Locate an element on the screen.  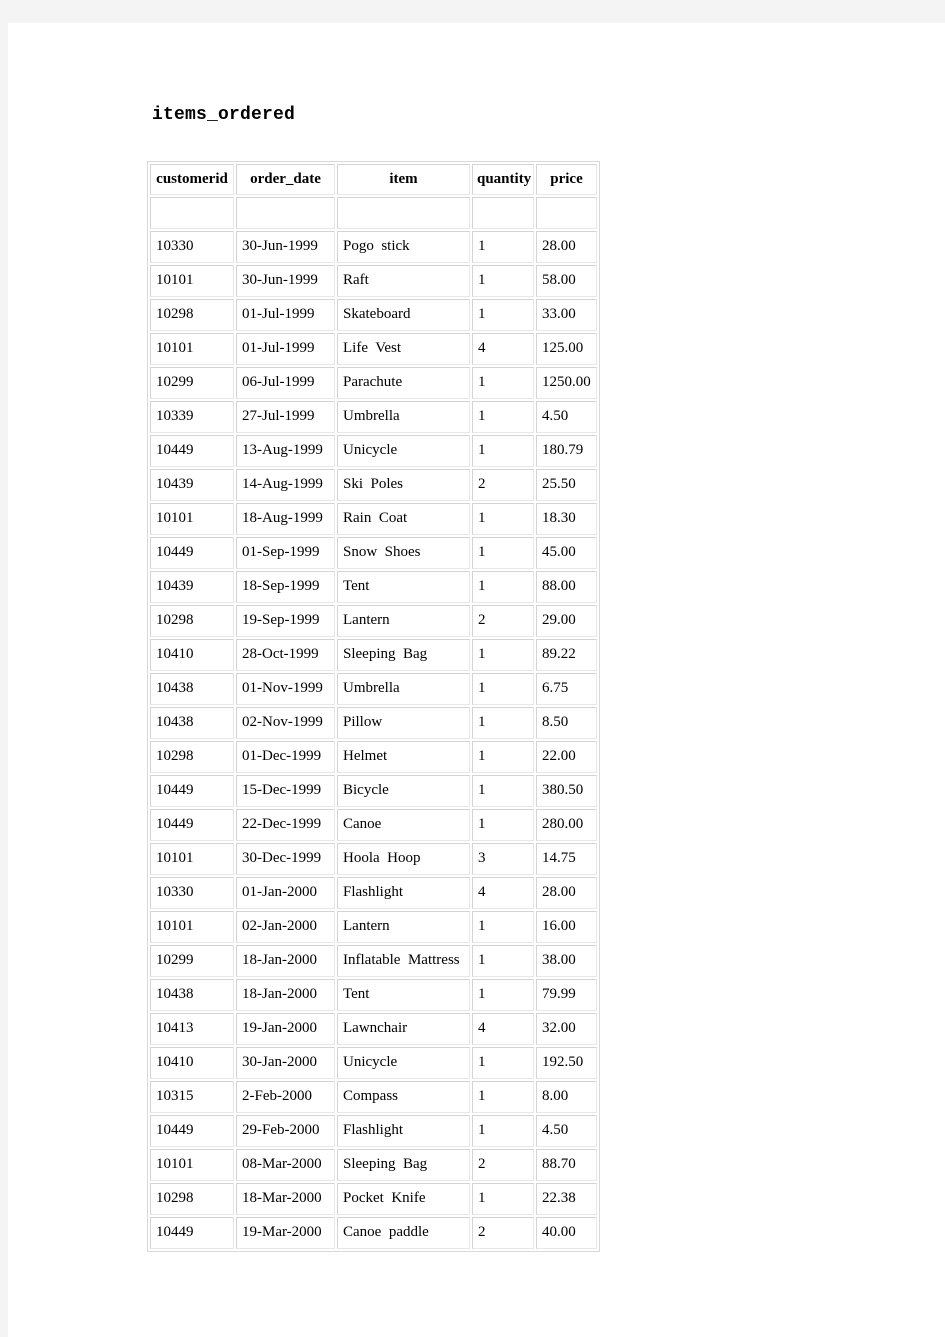
cell-item: Lawnchair is located at coordinates (403, 1028).